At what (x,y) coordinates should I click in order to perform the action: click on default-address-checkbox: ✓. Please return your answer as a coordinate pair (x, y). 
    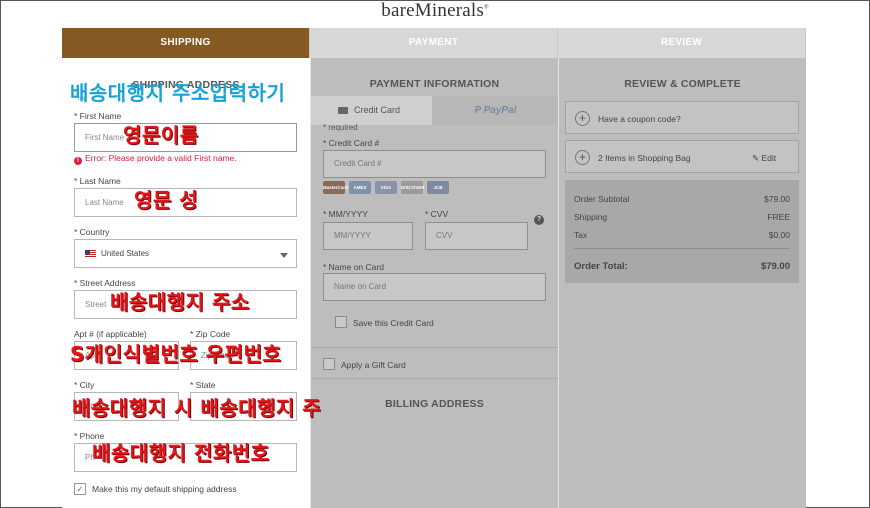
    Looking at the image, I should click on (80, 489).